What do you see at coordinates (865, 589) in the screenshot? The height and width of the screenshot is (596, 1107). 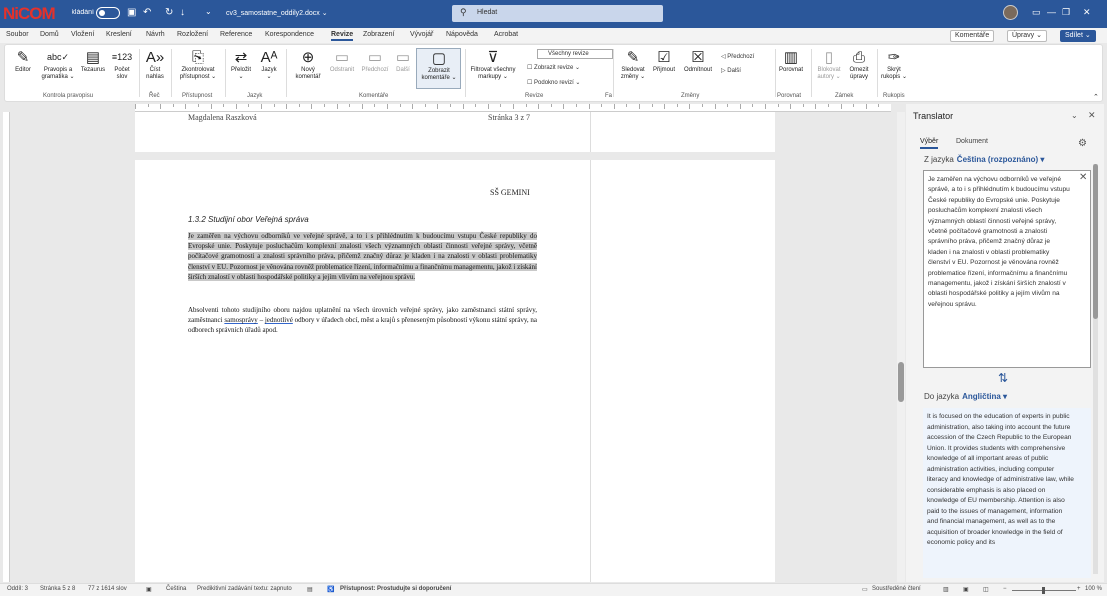 I see `focus-icon: ▭` at bounding box center [865, 589].